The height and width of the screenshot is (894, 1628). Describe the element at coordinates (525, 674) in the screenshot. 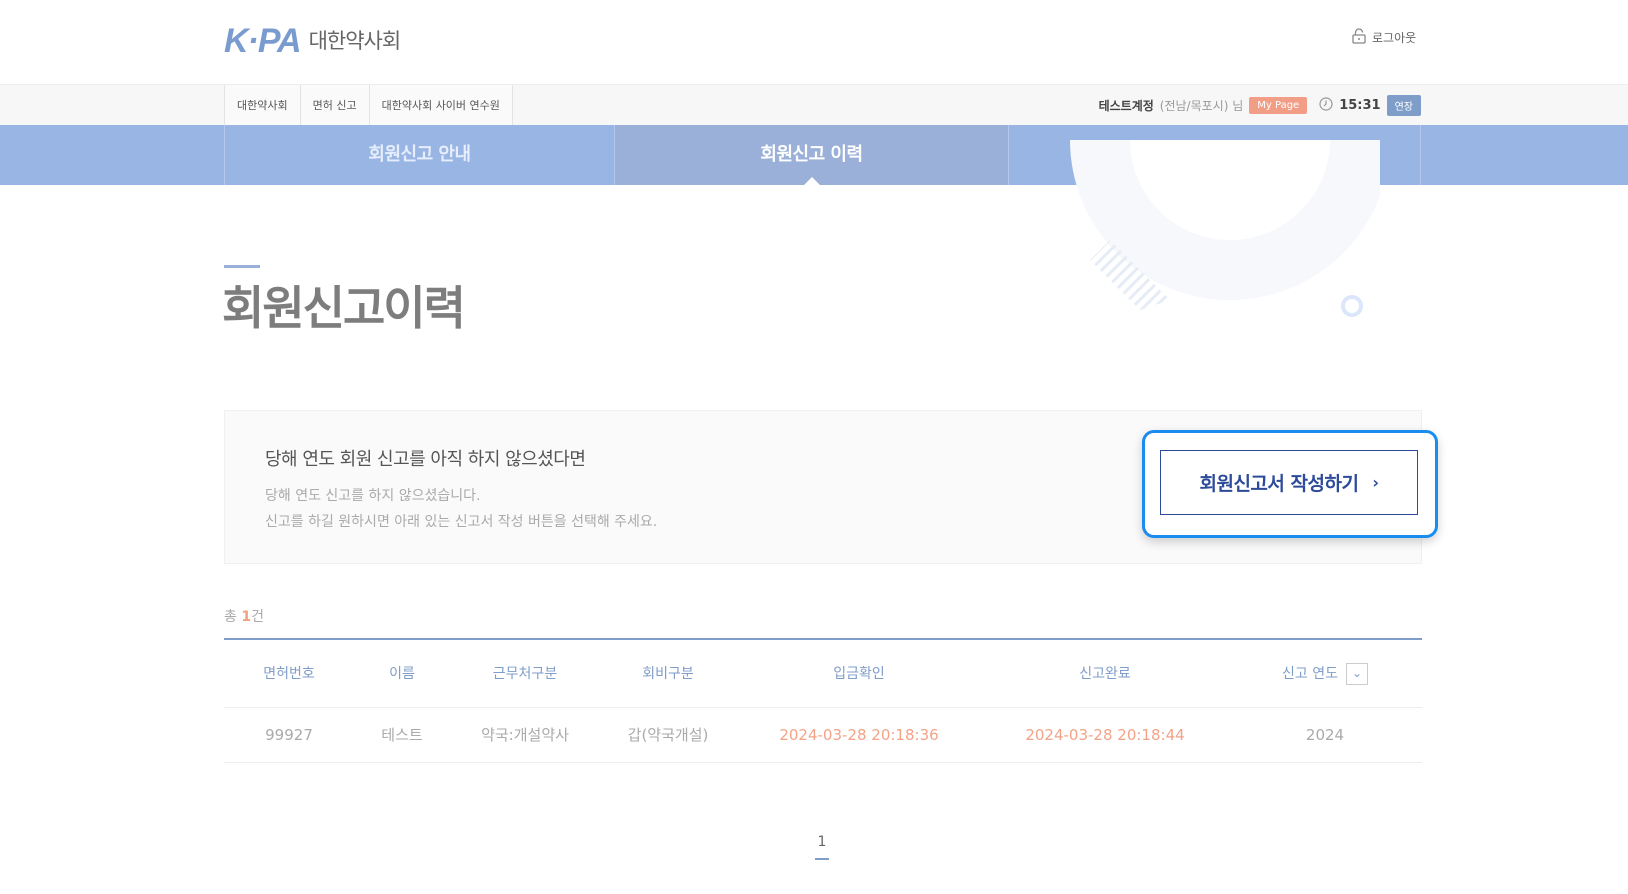

I see `header-workplace-type: 근무처구분` at that location.